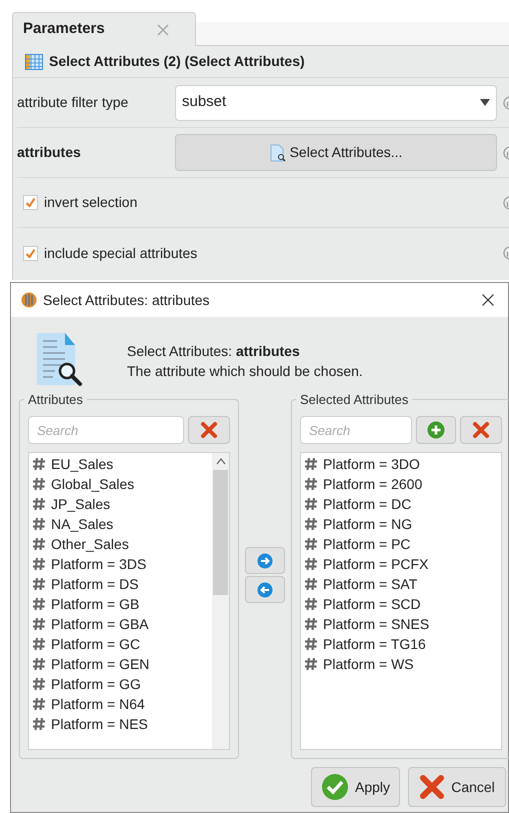 The width and height of the screenshot is (509, 813). What do you see at coordinates (336, 102) in the screenshot?
I see `filter-type-dropdown: subset` at bounding box center [336, 102].